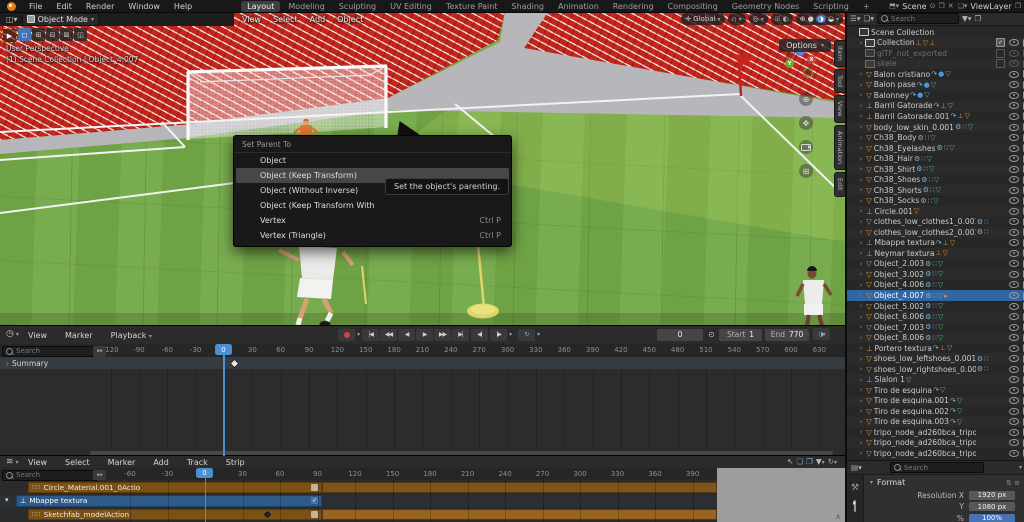 The width and height of the screenshot is (1024, 522). What do you see at coordinates (935, 390) in the screenshot?
I see `outliner-row: › ▽ Tiro de esquina ↷ ▽` at bounding box center [935, 390].